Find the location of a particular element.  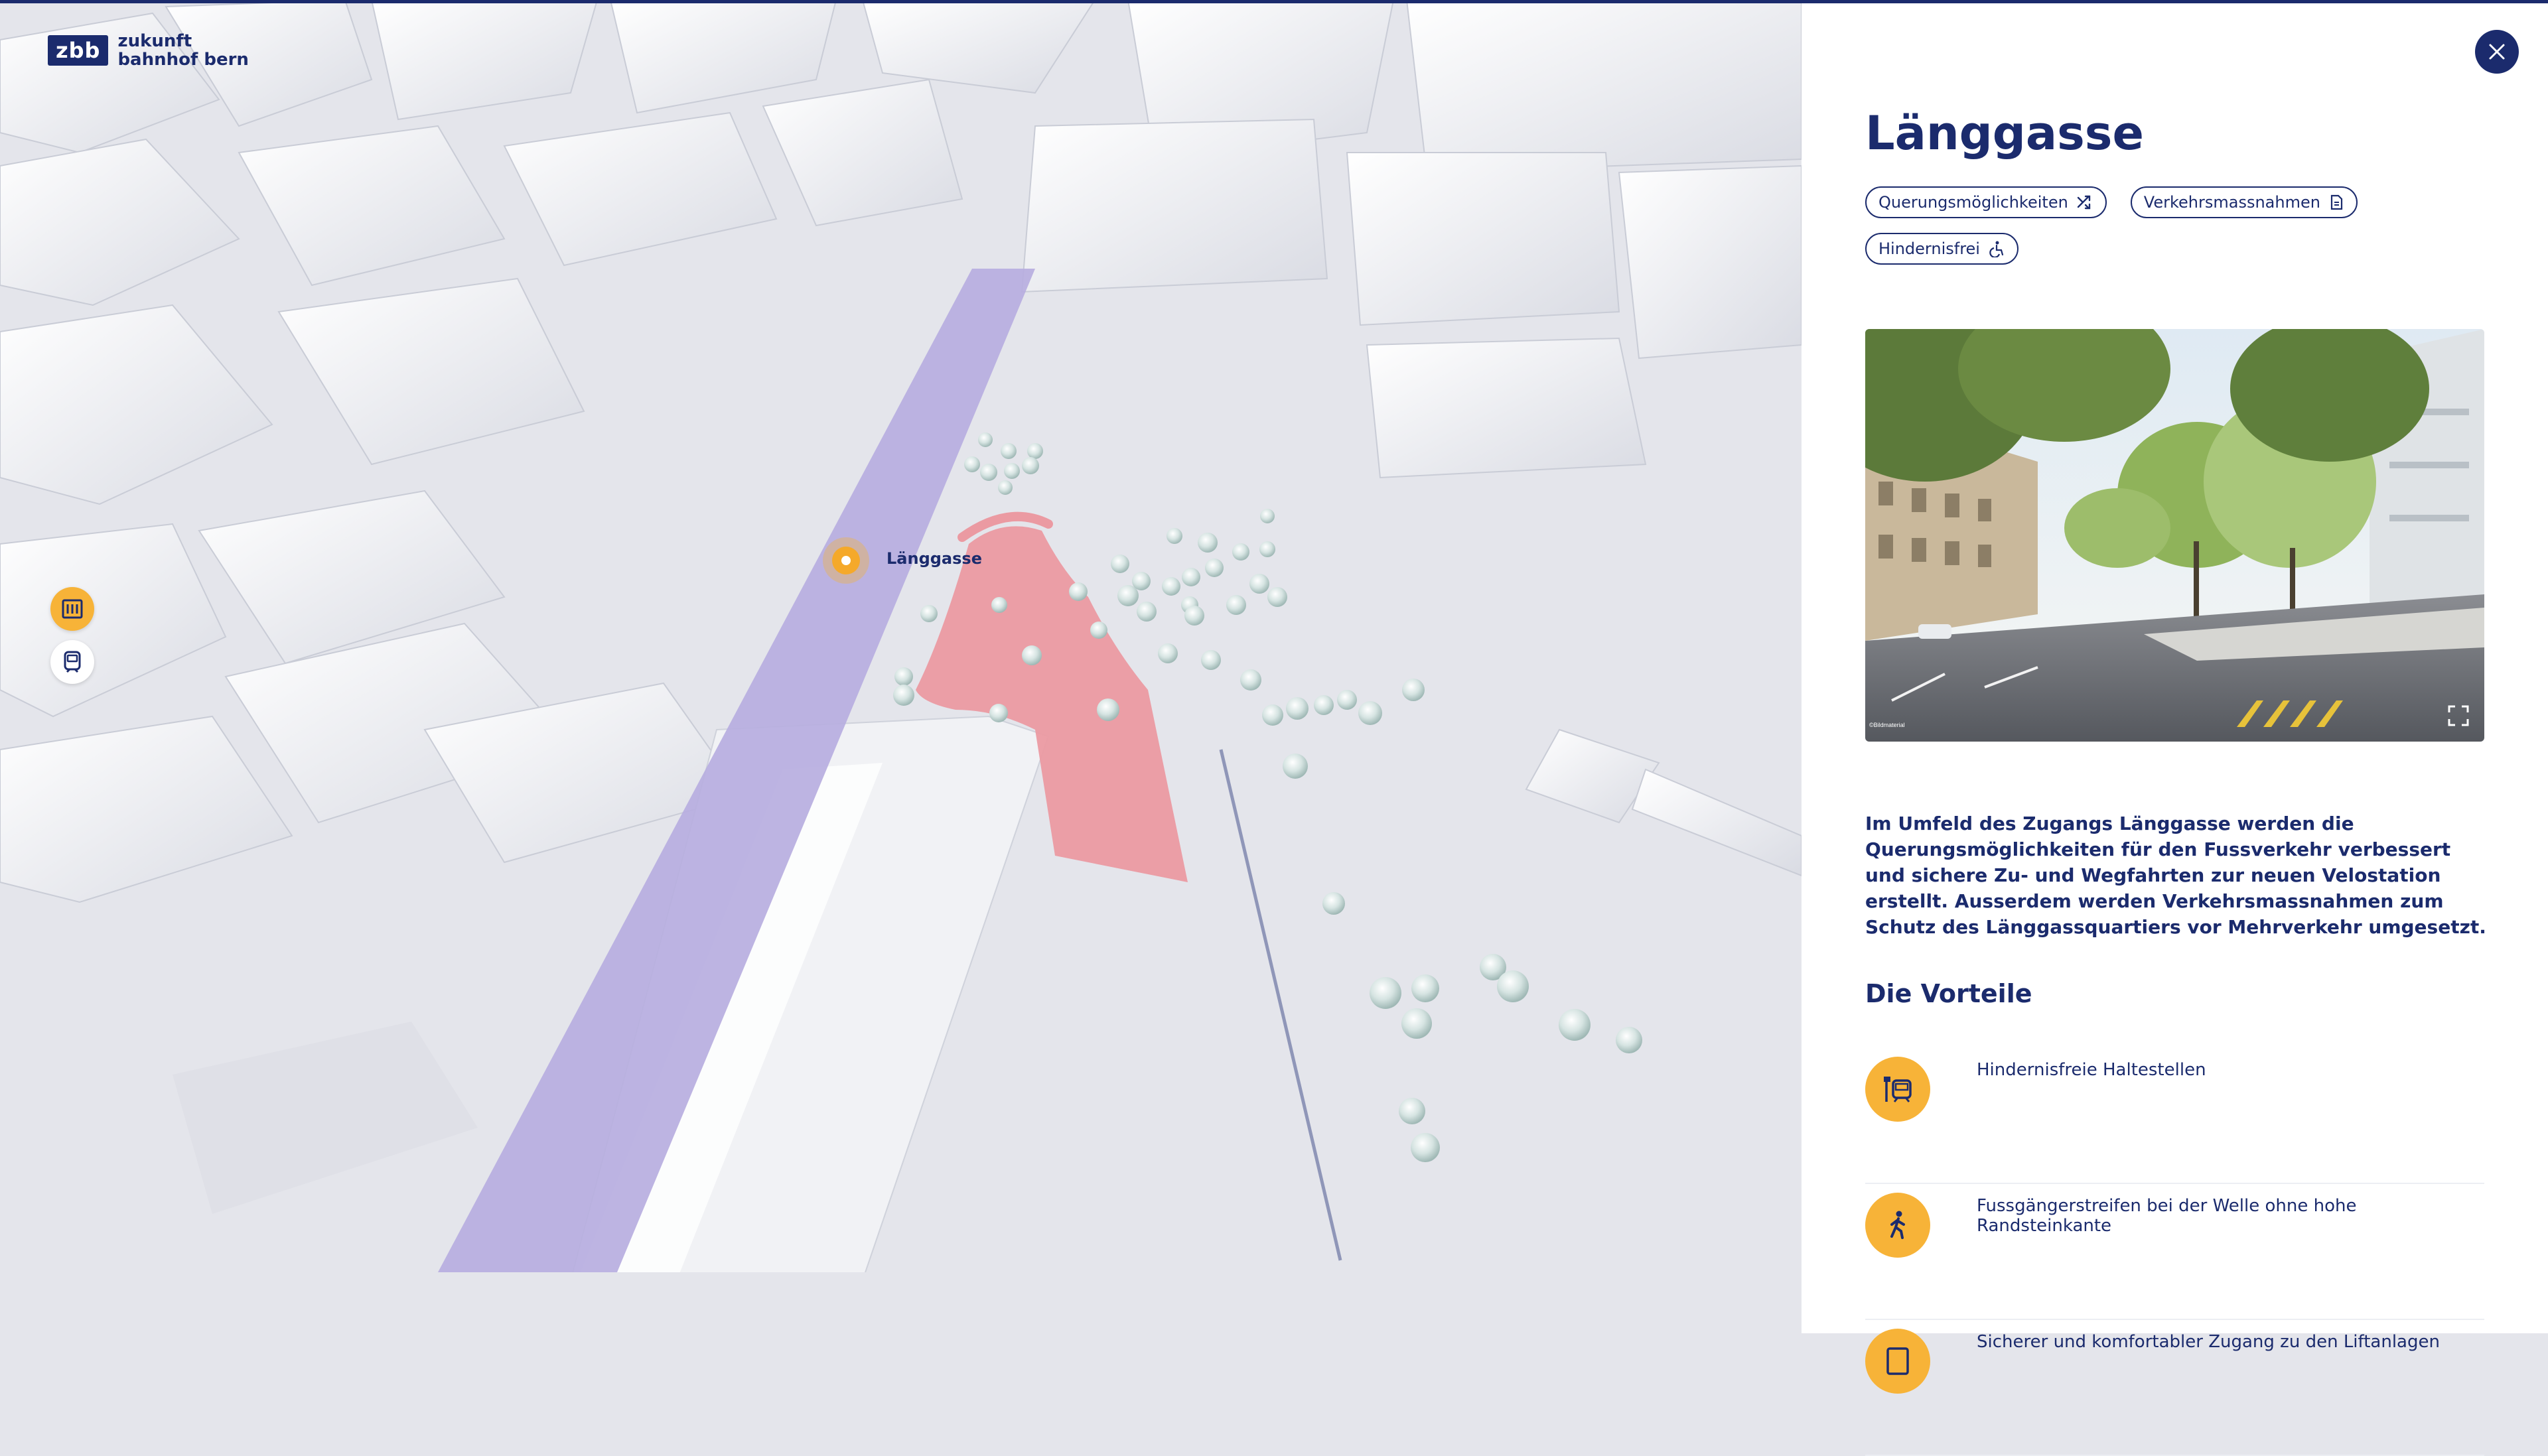

close-icon is located at coordinates (2497, 52).